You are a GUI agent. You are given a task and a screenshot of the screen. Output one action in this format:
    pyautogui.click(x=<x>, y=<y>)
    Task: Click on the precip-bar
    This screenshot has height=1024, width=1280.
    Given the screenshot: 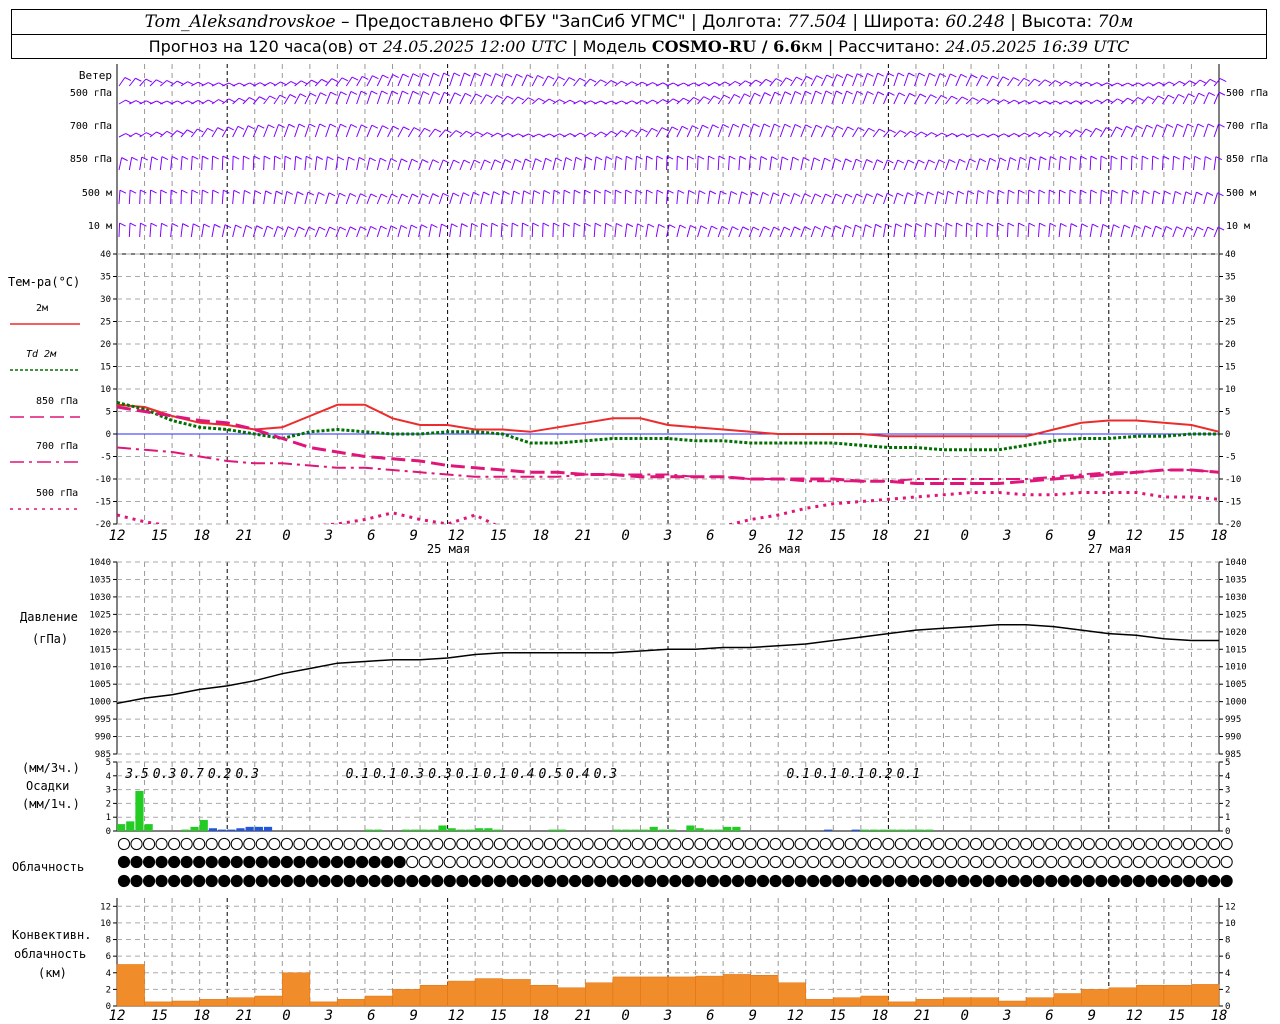 What is the action you would take?
    pyautogui.click(x=213, y=829)
    